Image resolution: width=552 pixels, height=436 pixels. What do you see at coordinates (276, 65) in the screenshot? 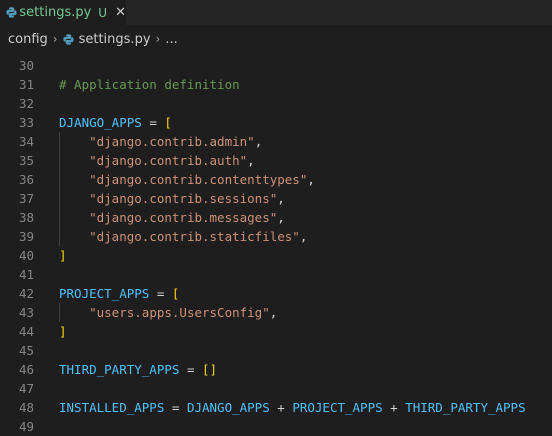
I see `code-line: 30` at bounding box center [276, 65].